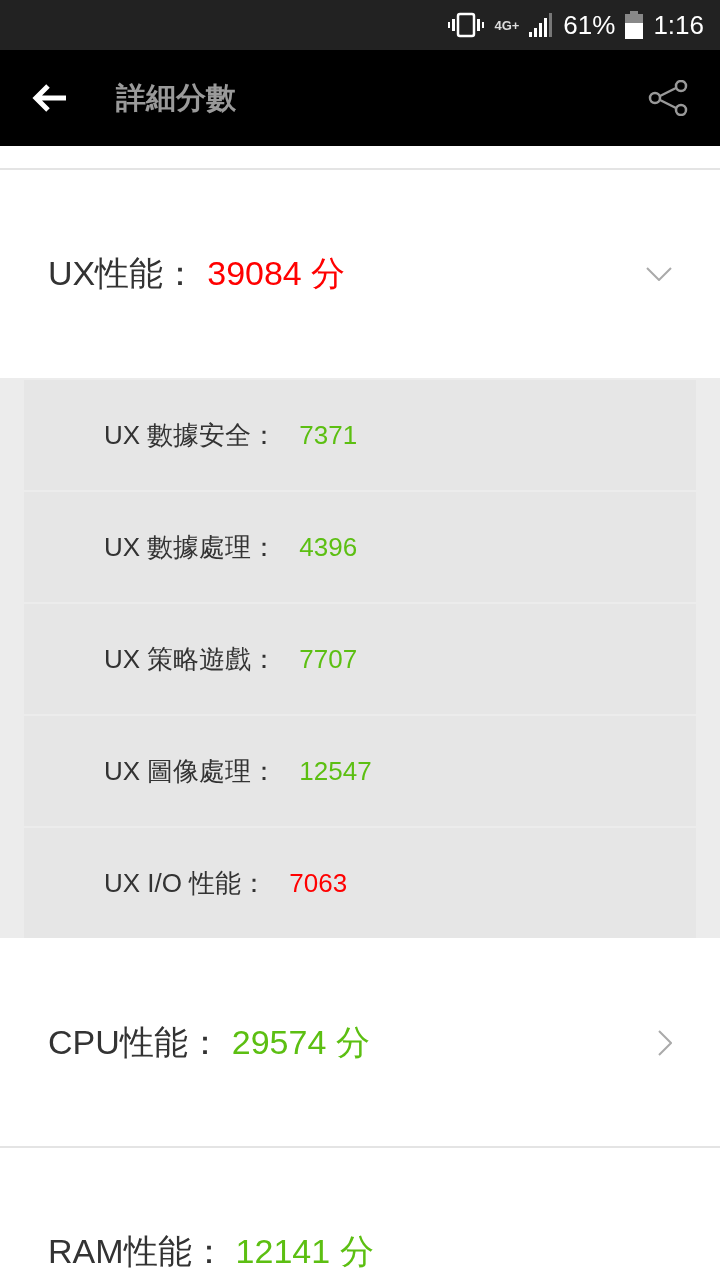 Image resolution: width=720 pixels, height=1280 pixels. I want to click on battery-percentage: 61%, so click(589, 25).